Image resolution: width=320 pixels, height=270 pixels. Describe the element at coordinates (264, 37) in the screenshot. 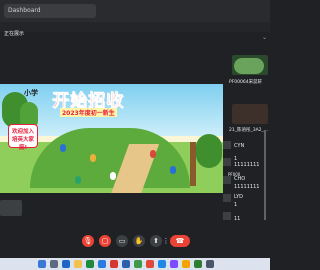

I see `chevron-down-icon: ⌄` at that location.